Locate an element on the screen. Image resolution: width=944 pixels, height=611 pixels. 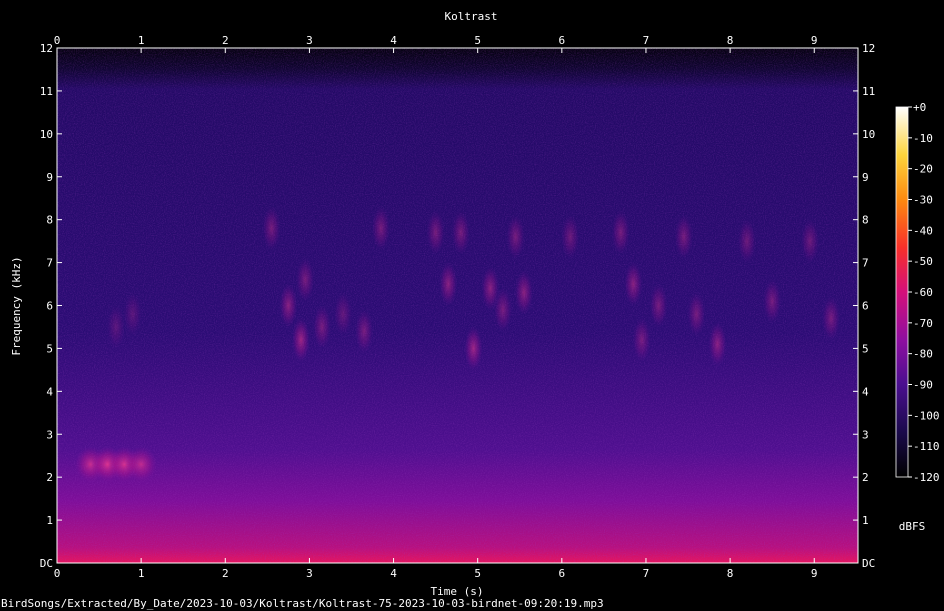
x-tick-label-top: 2 is located at coordinates (225, 40).